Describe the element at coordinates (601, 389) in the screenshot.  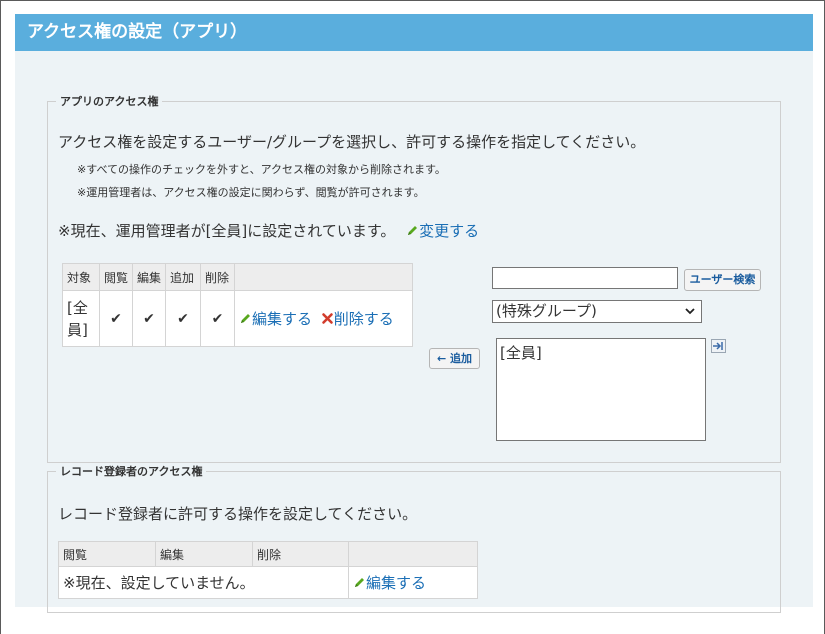
I see `candidate-listbox: [全員]` at that location.